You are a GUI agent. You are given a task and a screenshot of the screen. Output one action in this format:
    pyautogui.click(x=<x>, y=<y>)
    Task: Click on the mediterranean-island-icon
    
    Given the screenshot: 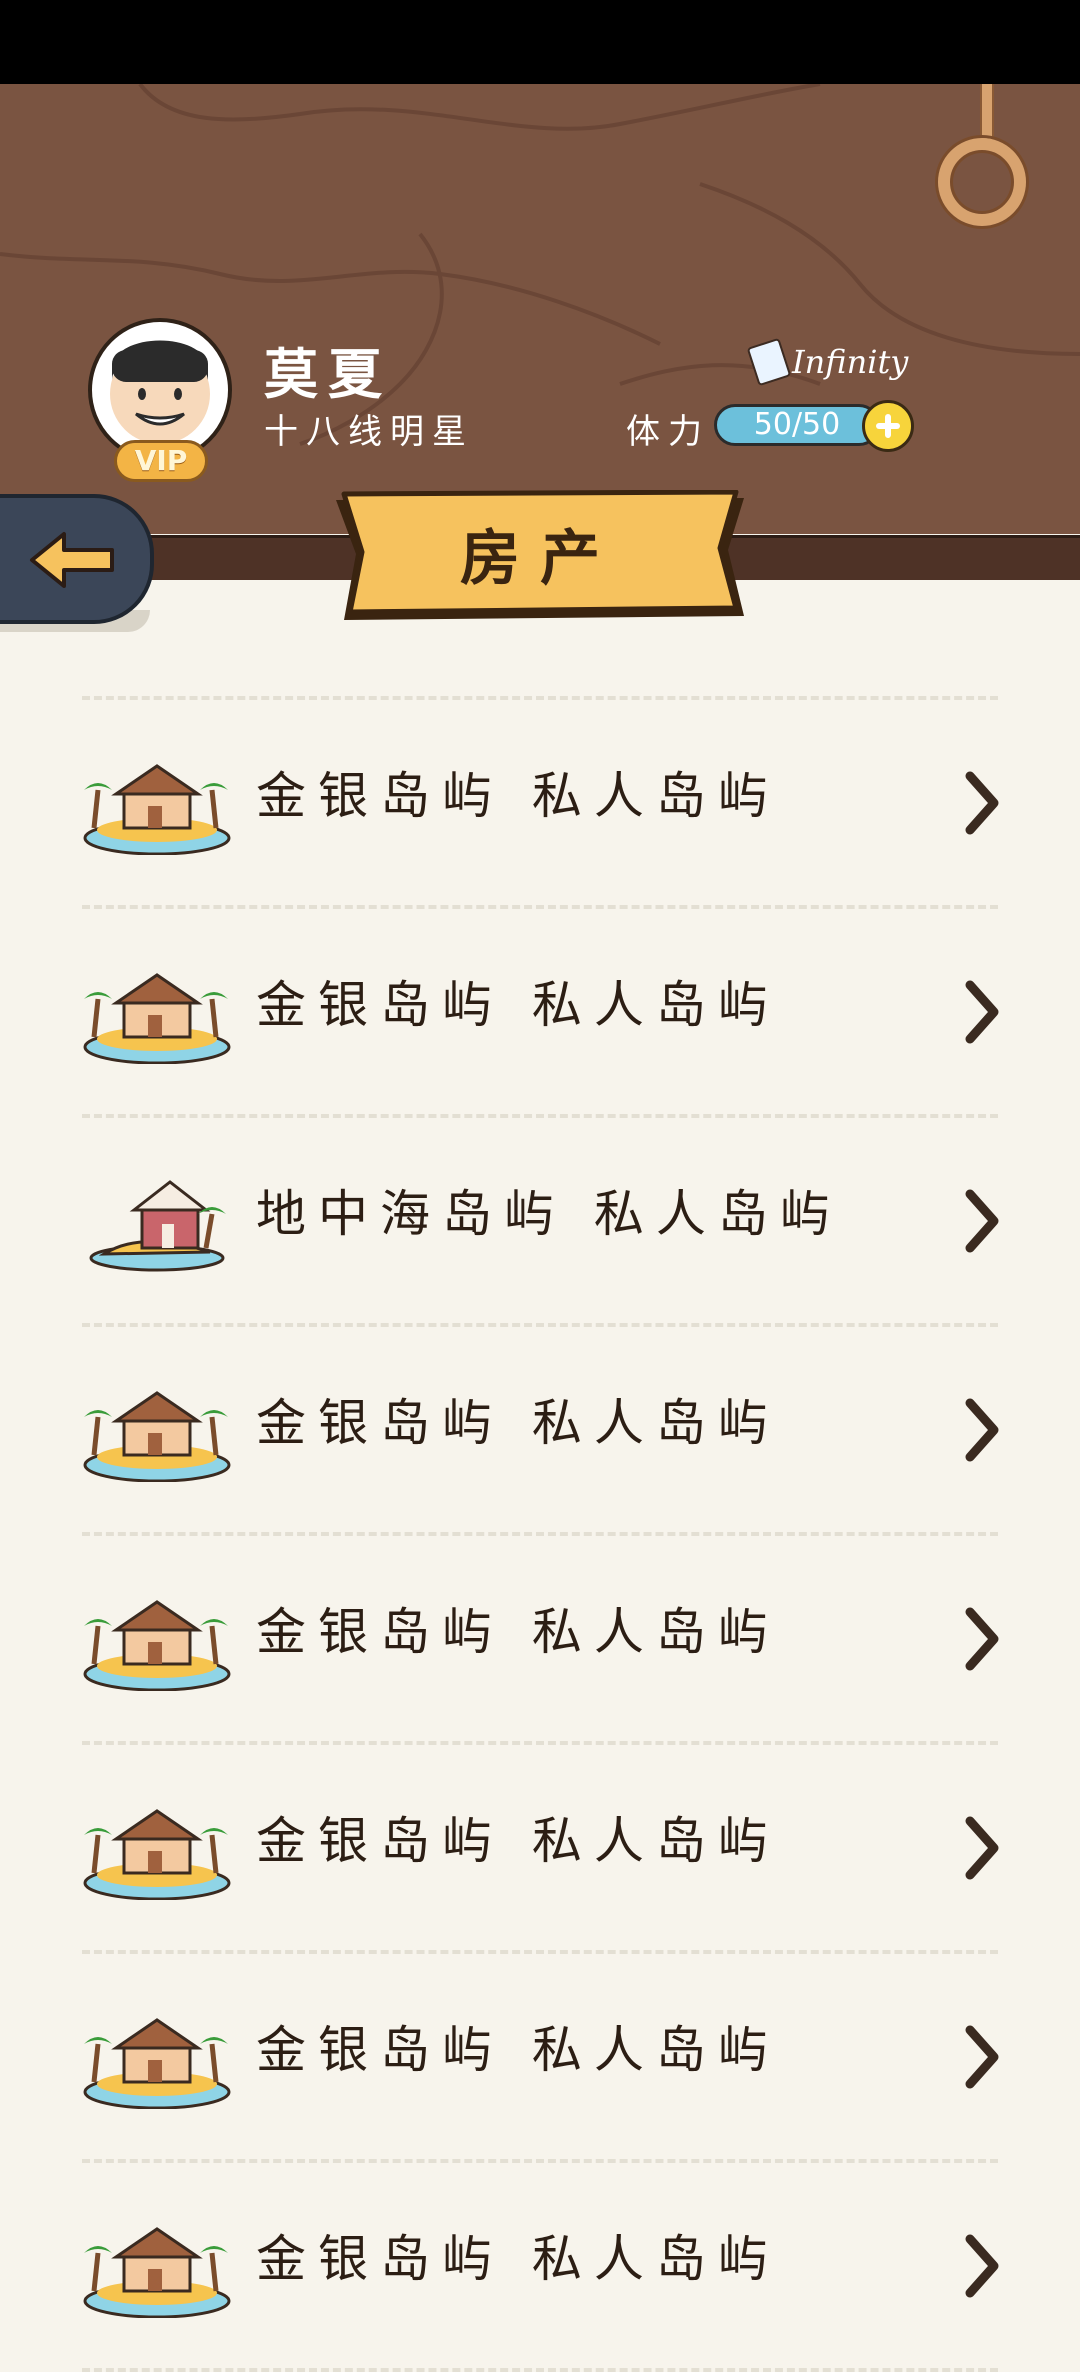 What is the action you would take?
    pyautogui.click(x=157, y=1226)
    